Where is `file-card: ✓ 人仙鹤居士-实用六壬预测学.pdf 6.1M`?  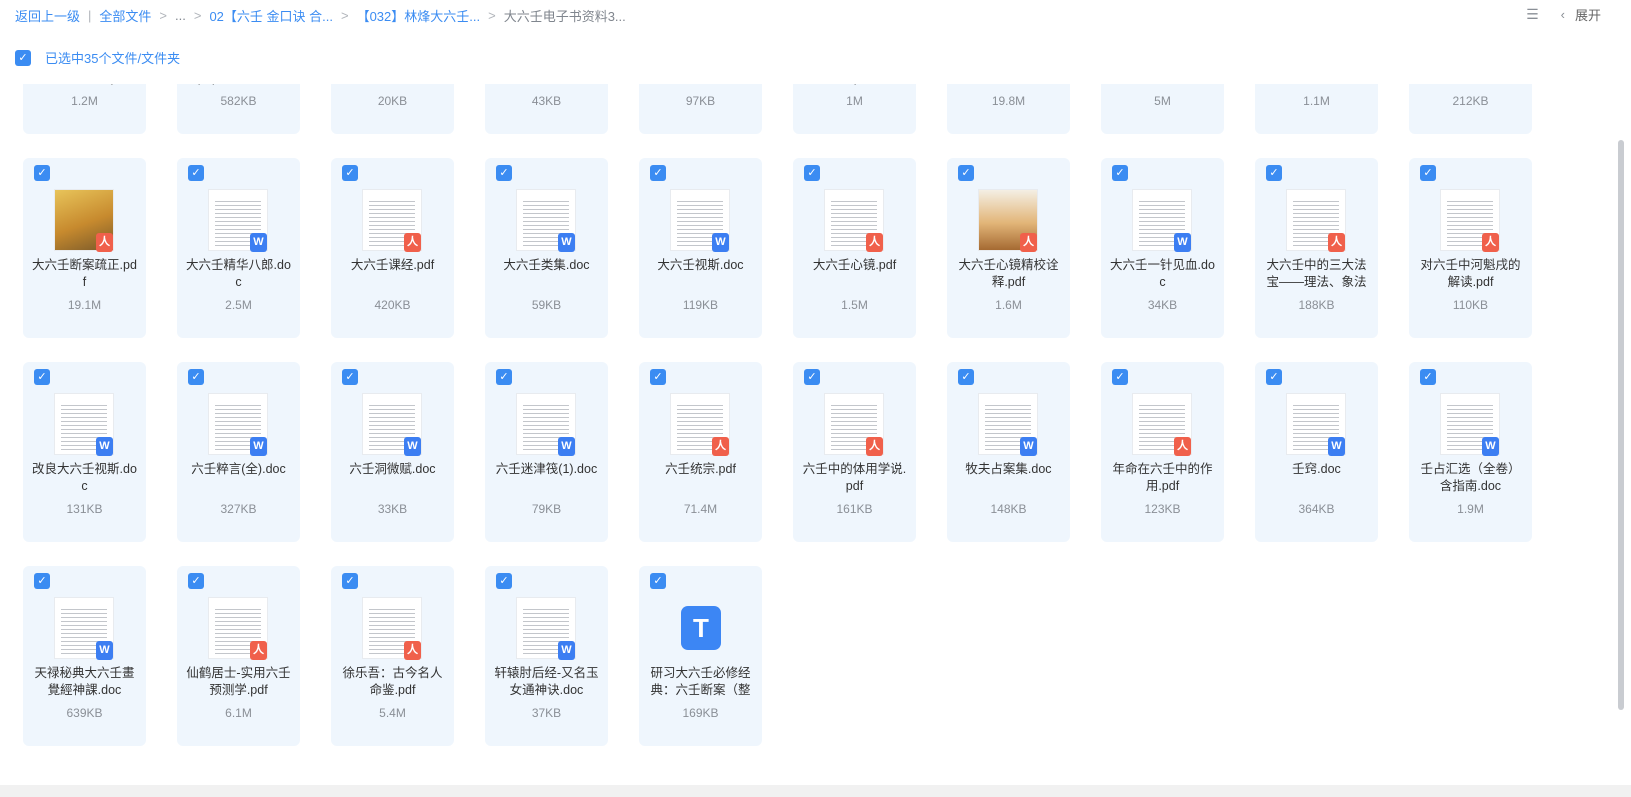 file-card: ✓ 人仙鹤居士-实用六壬预测学.pdf 6.1M is located at coordinates (238, 656).